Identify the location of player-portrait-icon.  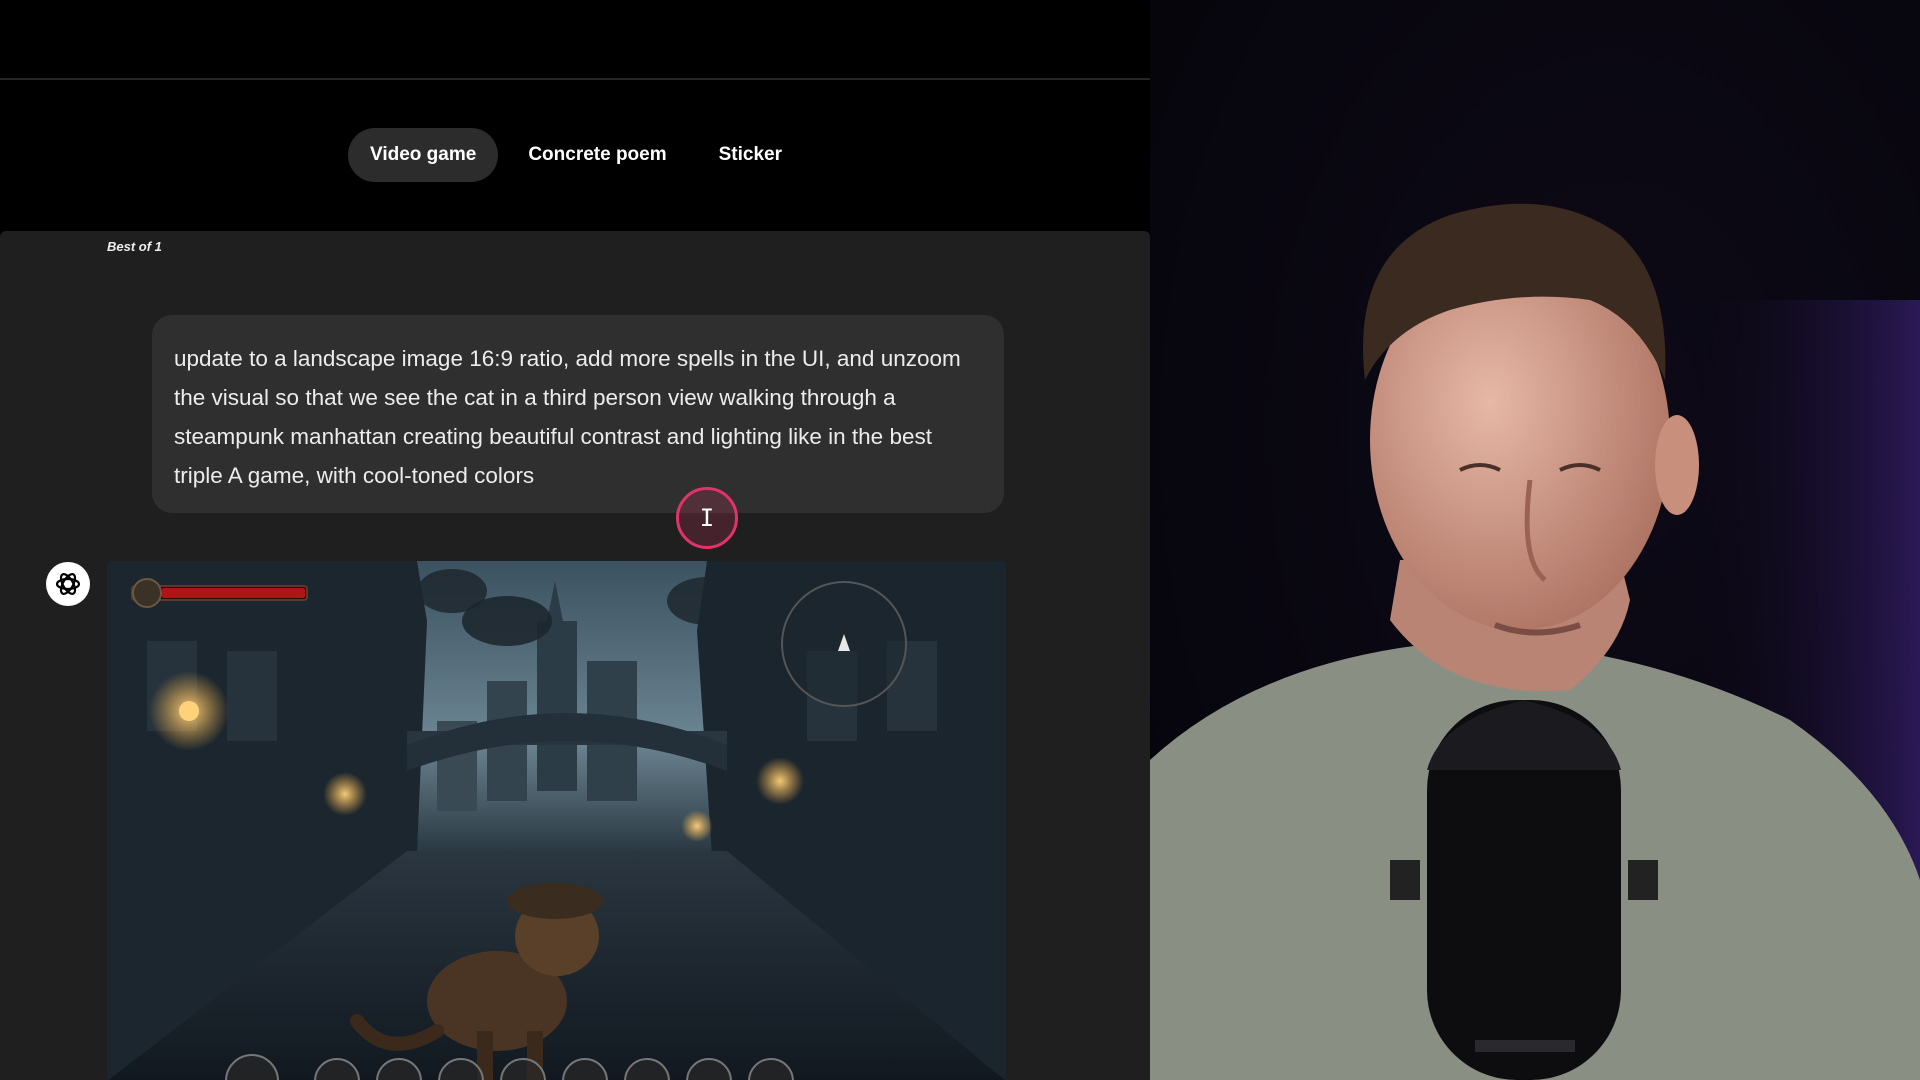
(147, 593).